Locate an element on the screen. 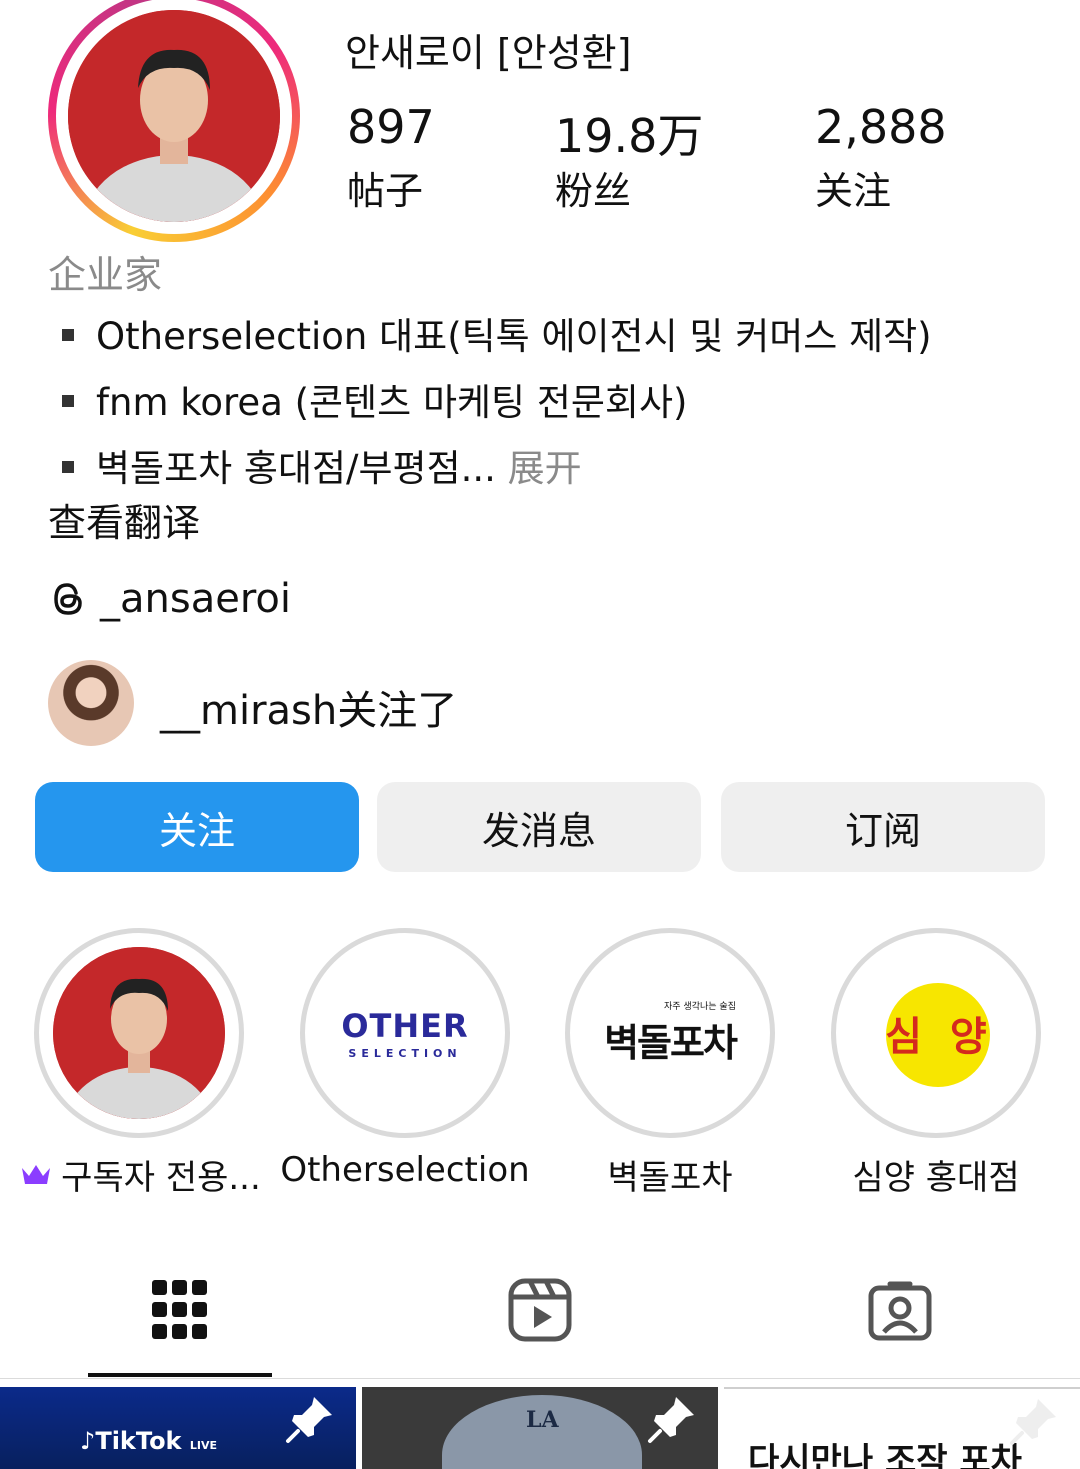  highlight-label: 벽돌포차 is located at coordinates (670, 1178).